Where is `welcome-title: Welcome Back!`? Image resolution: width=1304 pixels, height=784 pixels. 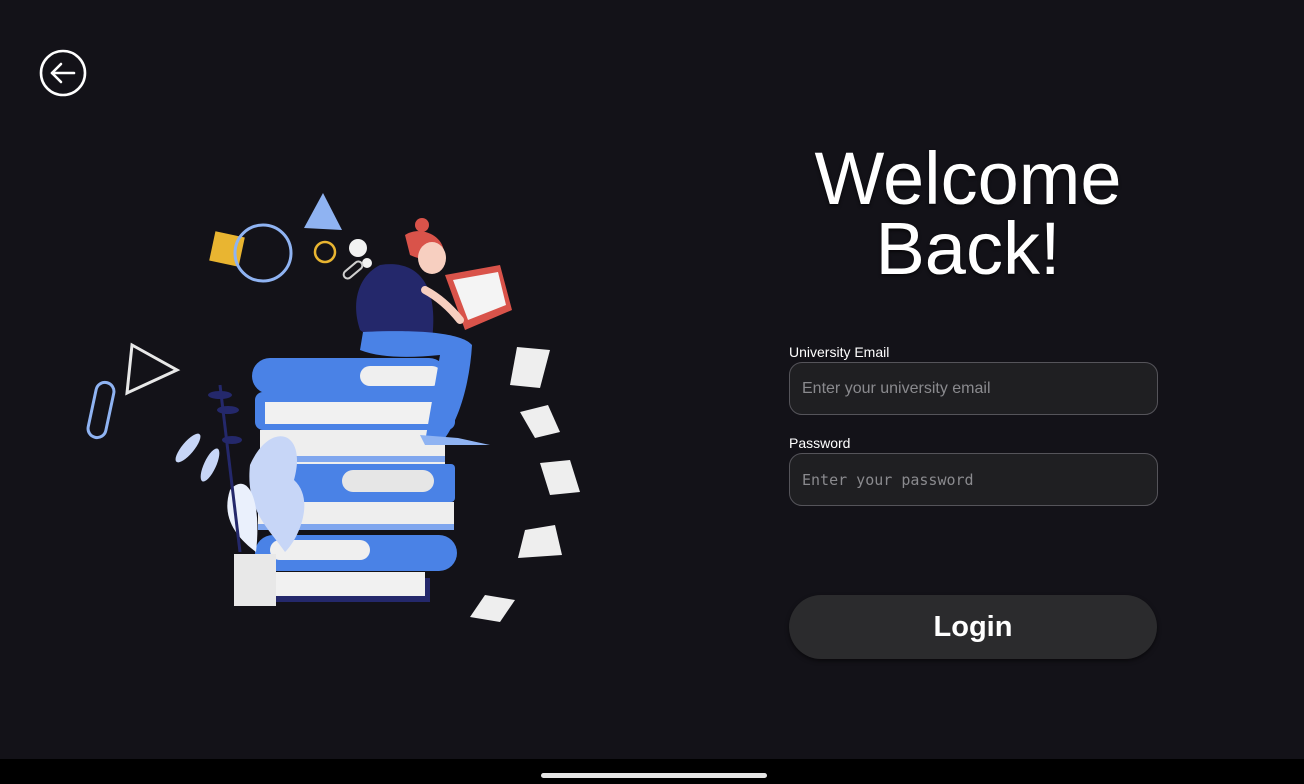 welcome-title: Welcome Back! is located at coordinates (968, 213).